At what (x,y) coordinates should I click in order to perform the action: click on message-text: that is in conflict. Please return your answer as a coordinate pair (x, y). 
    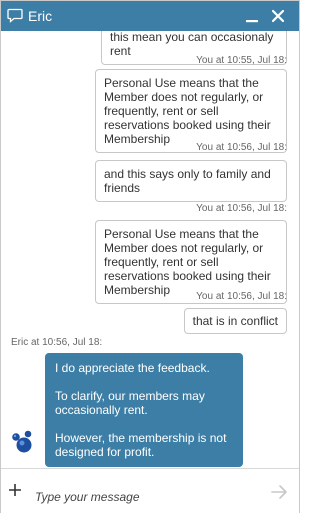
    Looking at the image, I should click on (235, 321).